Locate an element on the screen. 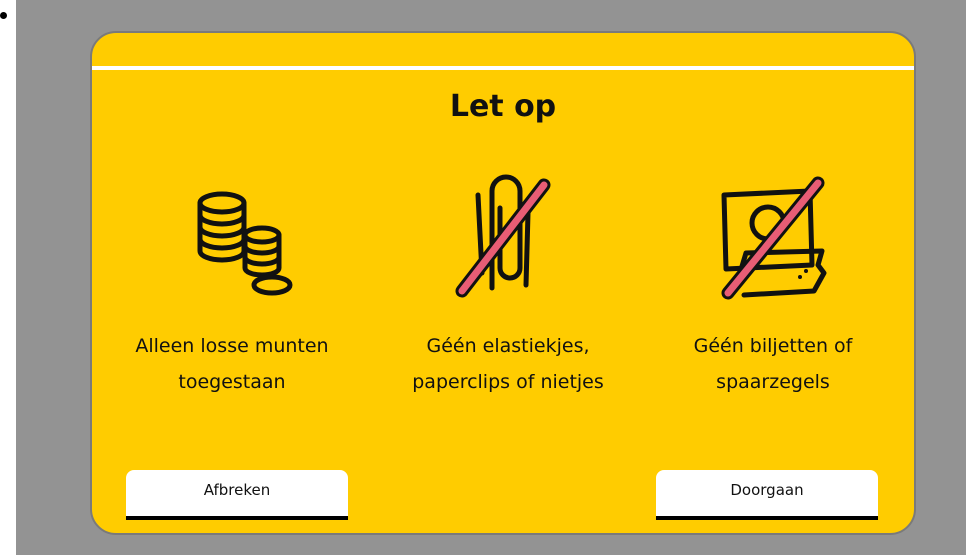 The height and width of the screenshot is (555, 966). caption-line: spaarzegels is located at coordinates (773, 382).